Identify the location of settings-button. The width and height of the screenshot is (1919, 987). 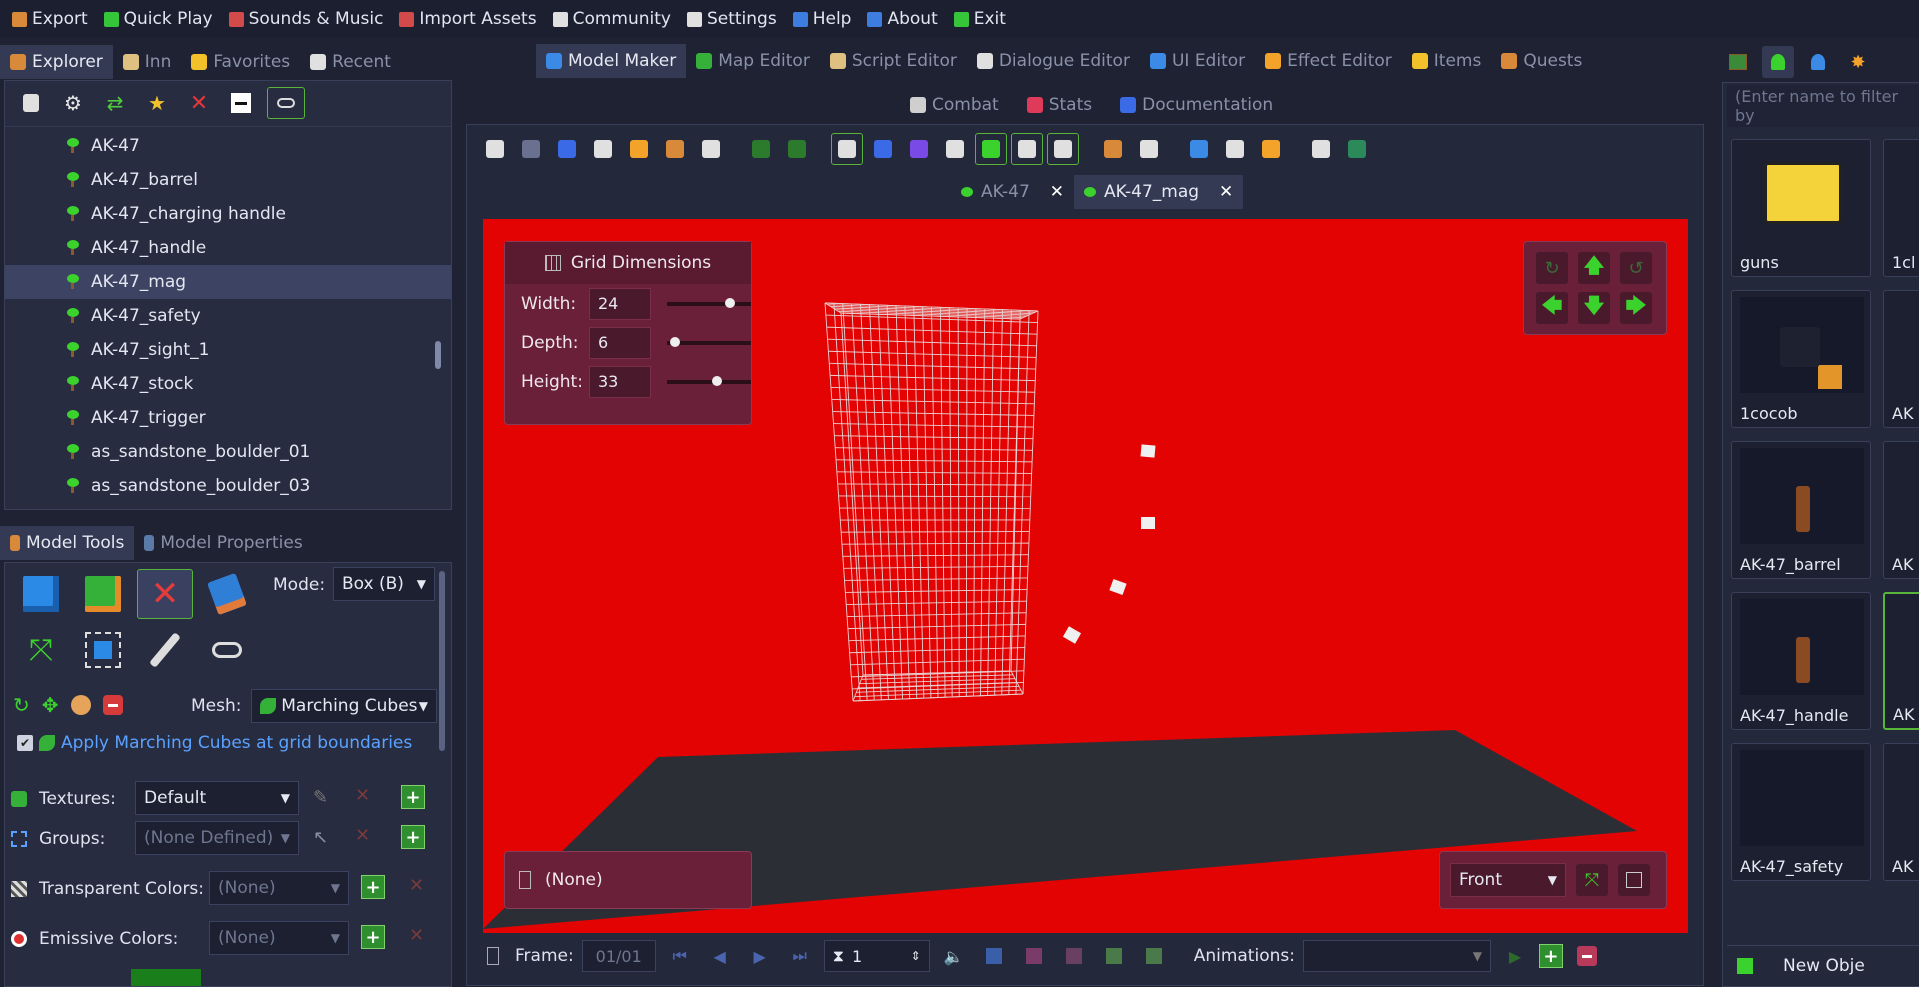
(1321, 149).